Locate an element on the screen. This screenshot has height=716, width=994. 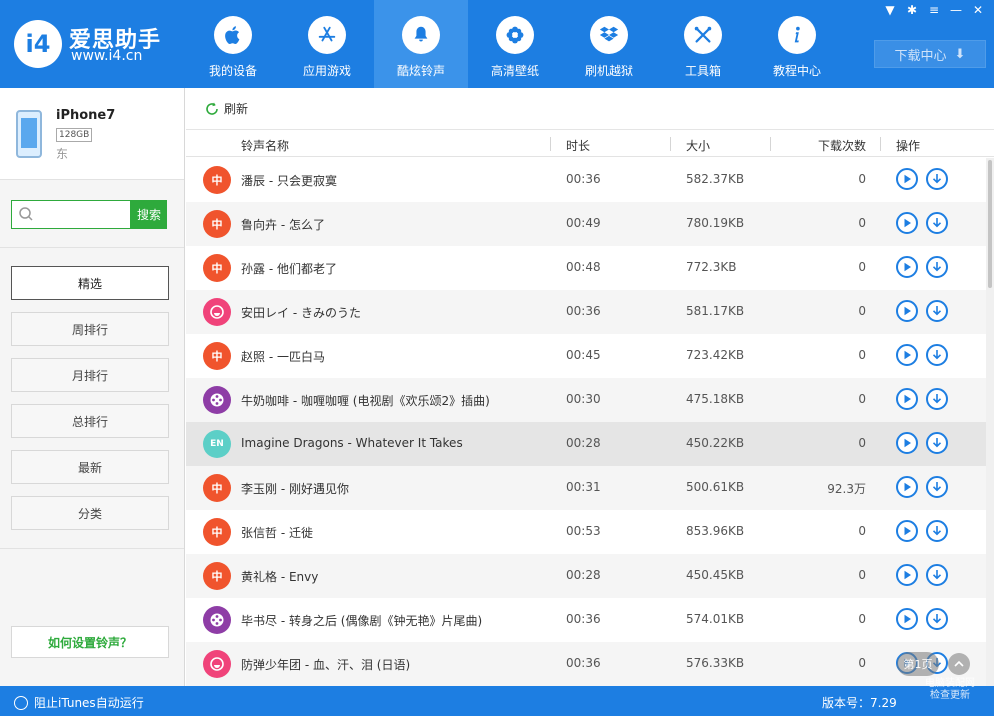
menu-latest: 最新 is located at coordinates (90, 467).